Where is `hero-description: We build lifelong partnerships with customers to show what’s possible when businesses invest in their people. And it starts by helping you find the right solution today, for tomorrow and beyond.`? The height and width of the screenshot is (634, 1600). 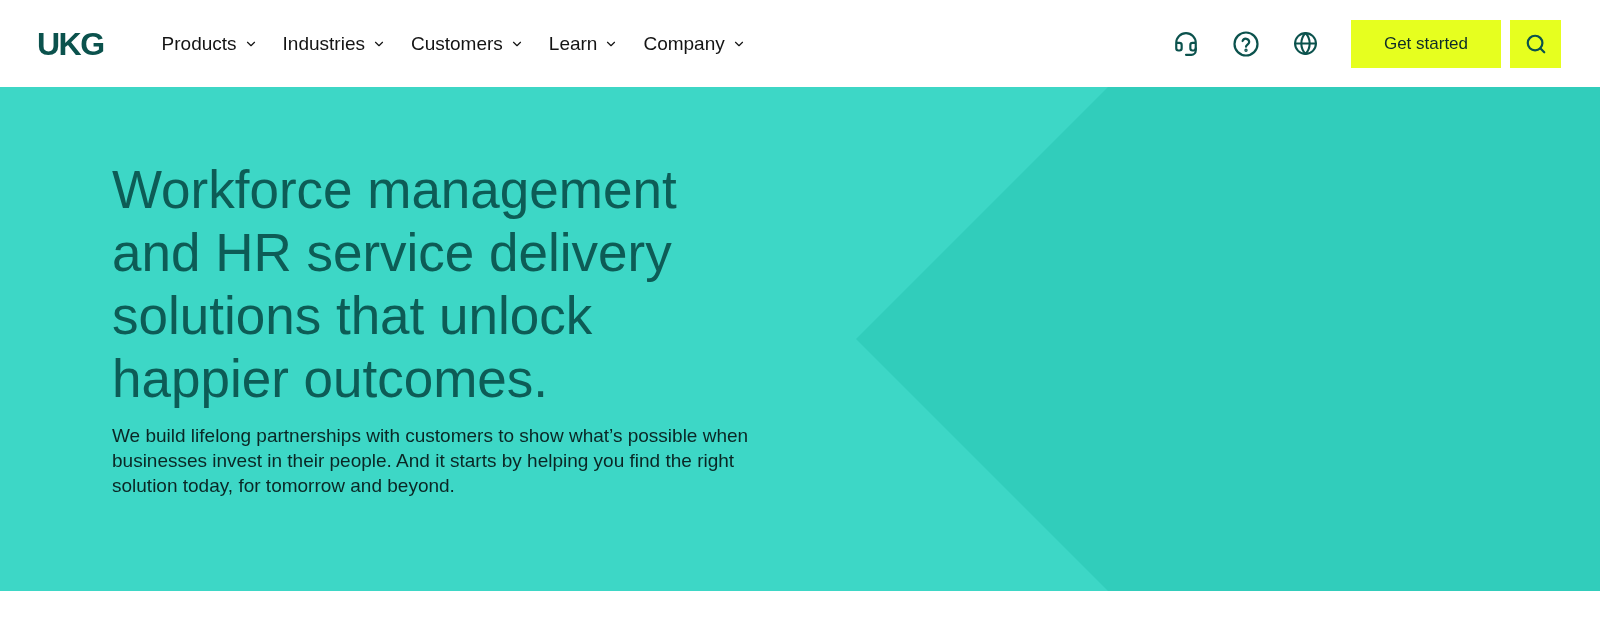 hero-description: We build lifelong partnerships with customers to show what’s possible when businesses invest in their people. And it starts by helping you find the right solution today, for tomorrow and beyond. is located at coordinates (431, 461).